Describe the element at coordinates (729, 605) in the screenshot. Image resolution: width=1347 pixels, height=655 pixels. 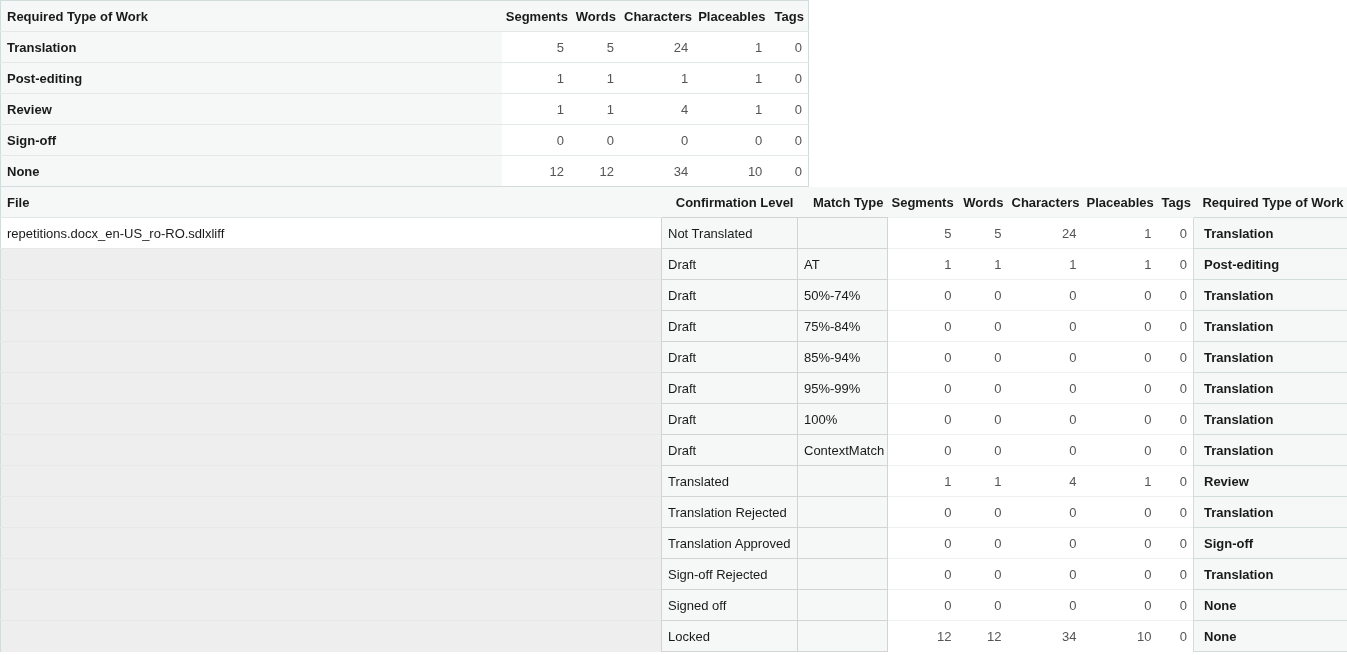
I see `confirmation-level-cell: Signed off` at that location.